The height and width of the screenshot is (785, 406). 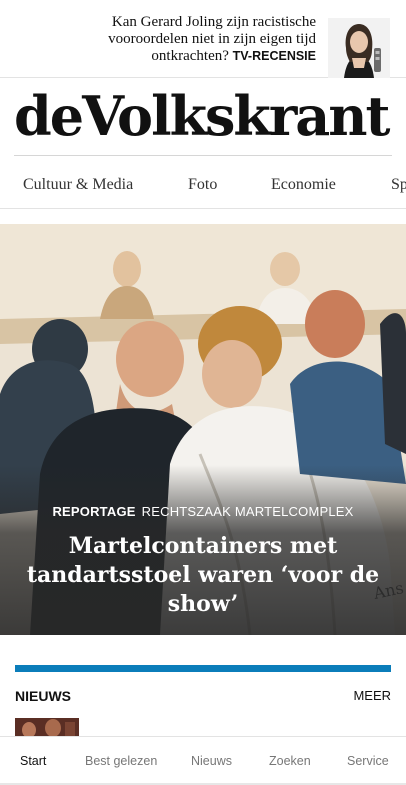 What do you see at coordinates (78, 185) in the screenshot?
I see `nav-item-cultuur-media: Cultuur & Media` at bounding box center [78, 185].